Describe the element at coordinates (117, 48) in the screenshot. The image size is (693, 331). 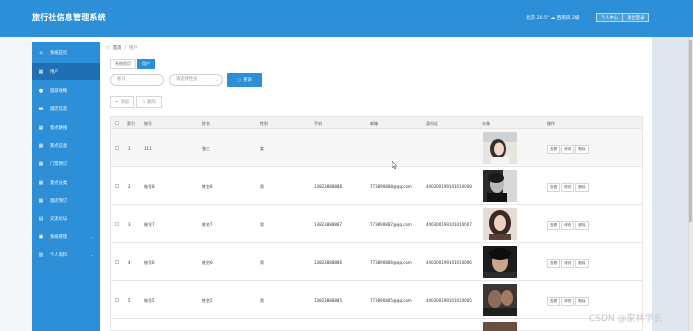
I see `breadcrumb-home: 首页` at that location.